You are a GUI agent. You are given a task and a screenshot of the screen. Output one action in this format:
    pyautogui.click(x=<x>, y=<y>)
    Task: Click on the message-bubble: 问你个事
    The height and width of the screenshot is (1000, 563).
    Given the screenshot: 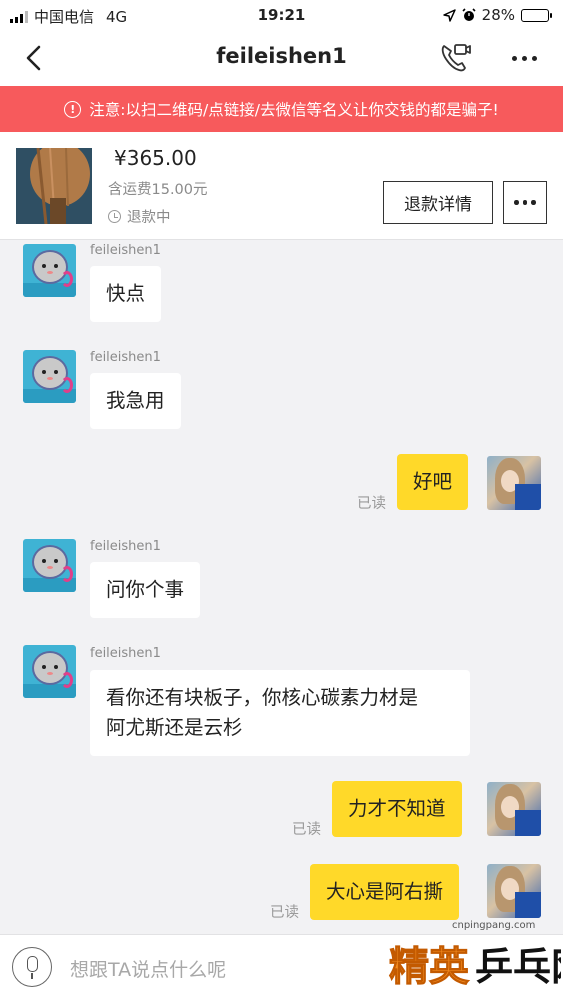 What is the action you would take?
    pyautogui.click(x=145, y=590)
    